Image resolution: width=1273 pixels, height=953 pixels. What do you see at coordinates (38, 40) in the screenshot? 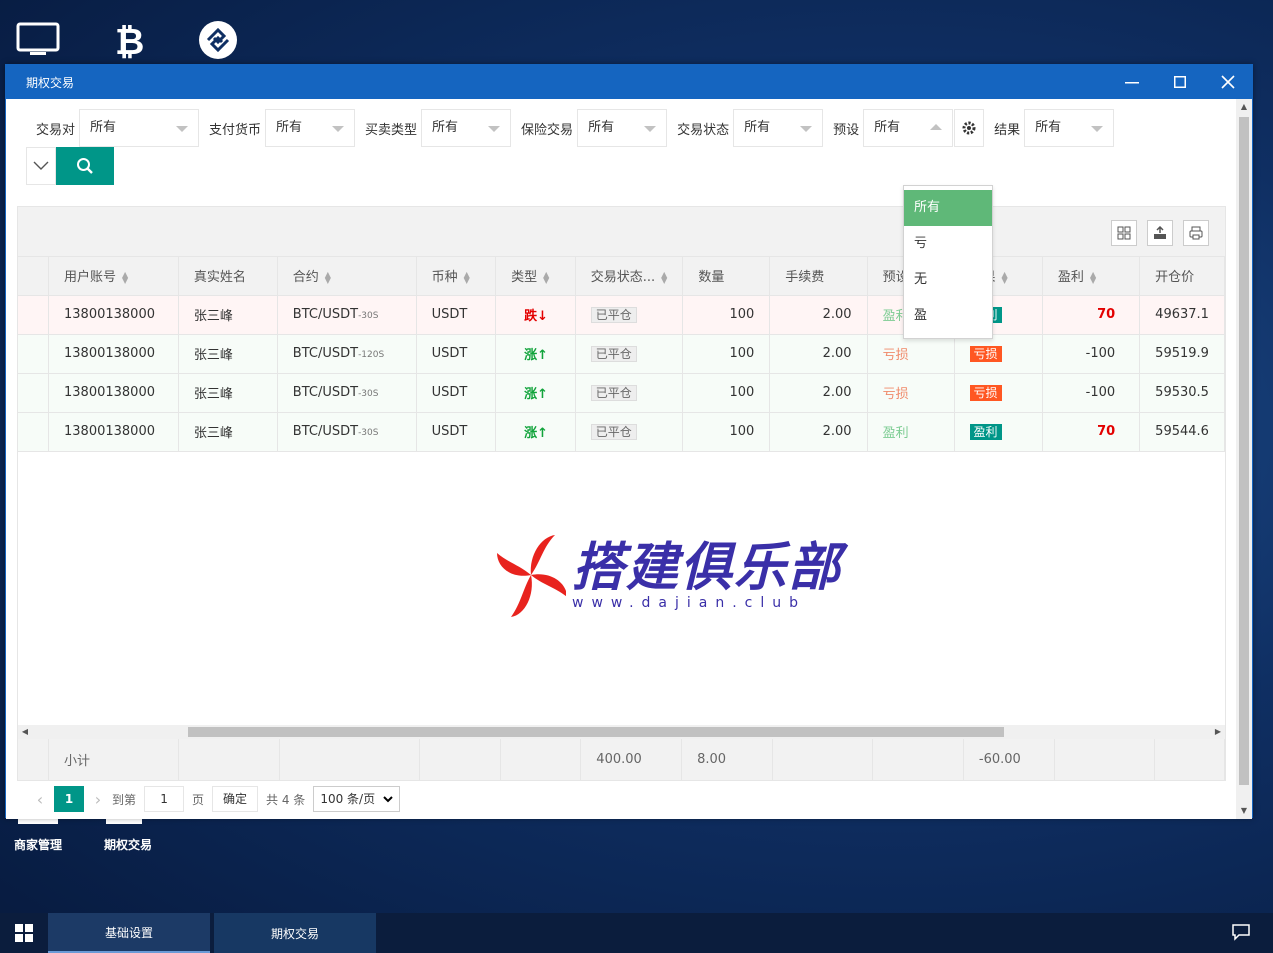
I see `monitor-icon` at bounding box center [38, 40].